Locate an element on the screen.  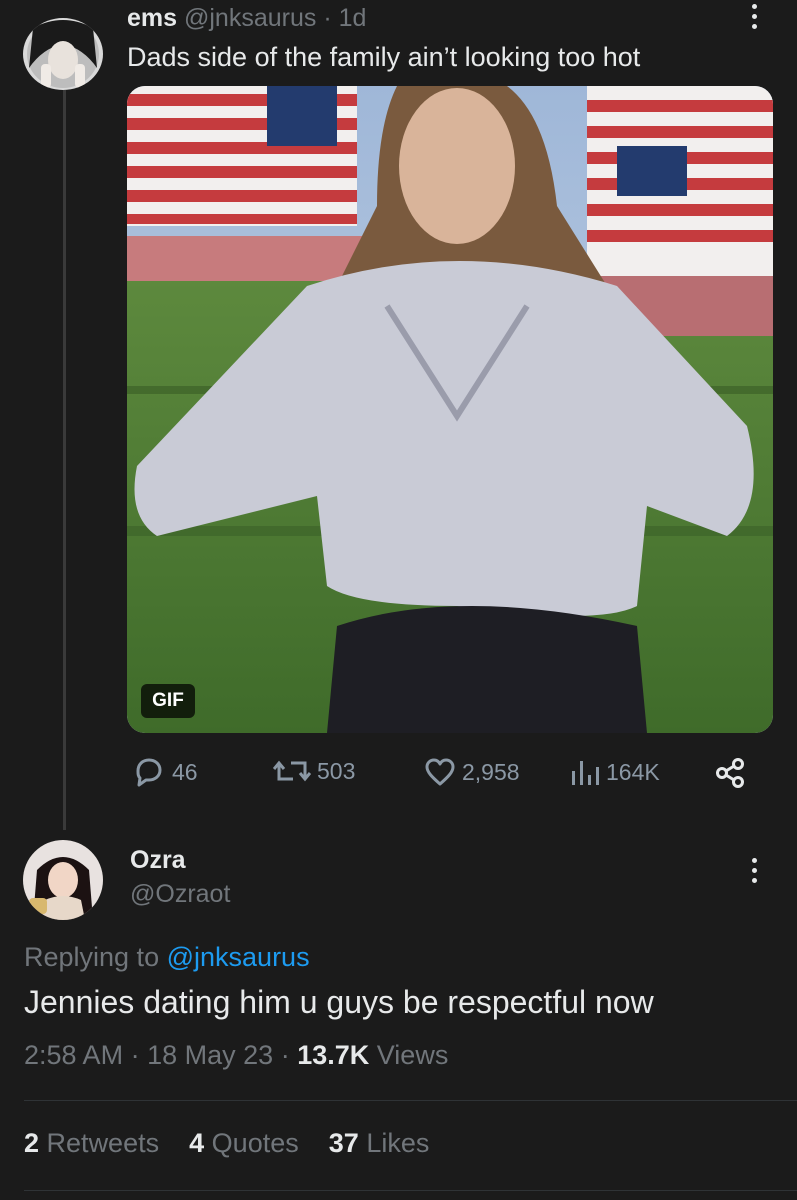
quotes-stat-count: 4 is located at coordinates (197, 1143).